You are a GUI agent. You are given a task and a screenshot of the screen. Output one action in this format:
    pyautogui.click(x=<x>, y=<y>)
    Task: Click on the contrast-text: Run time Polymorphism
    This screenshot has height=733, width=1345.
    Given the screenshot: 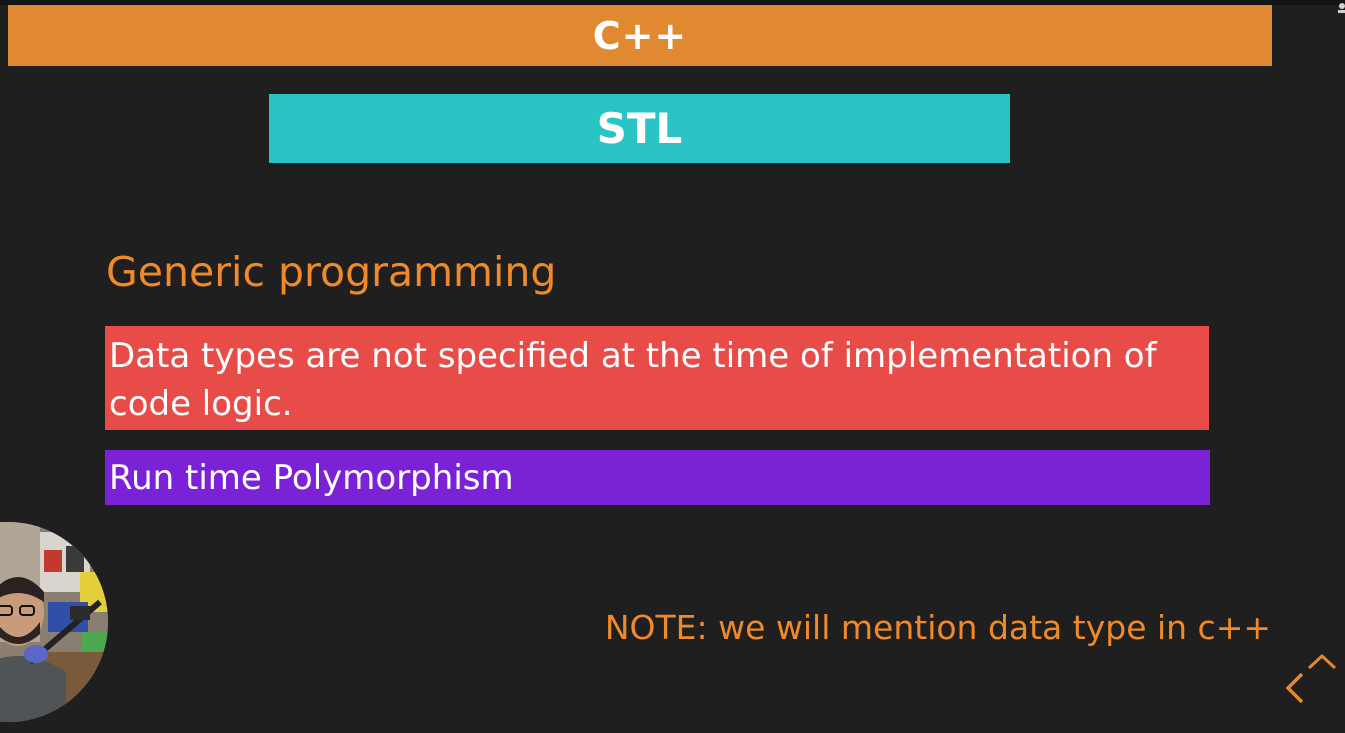 What is the action you would take?
    pyautogui.click(x=311, y=478)
    